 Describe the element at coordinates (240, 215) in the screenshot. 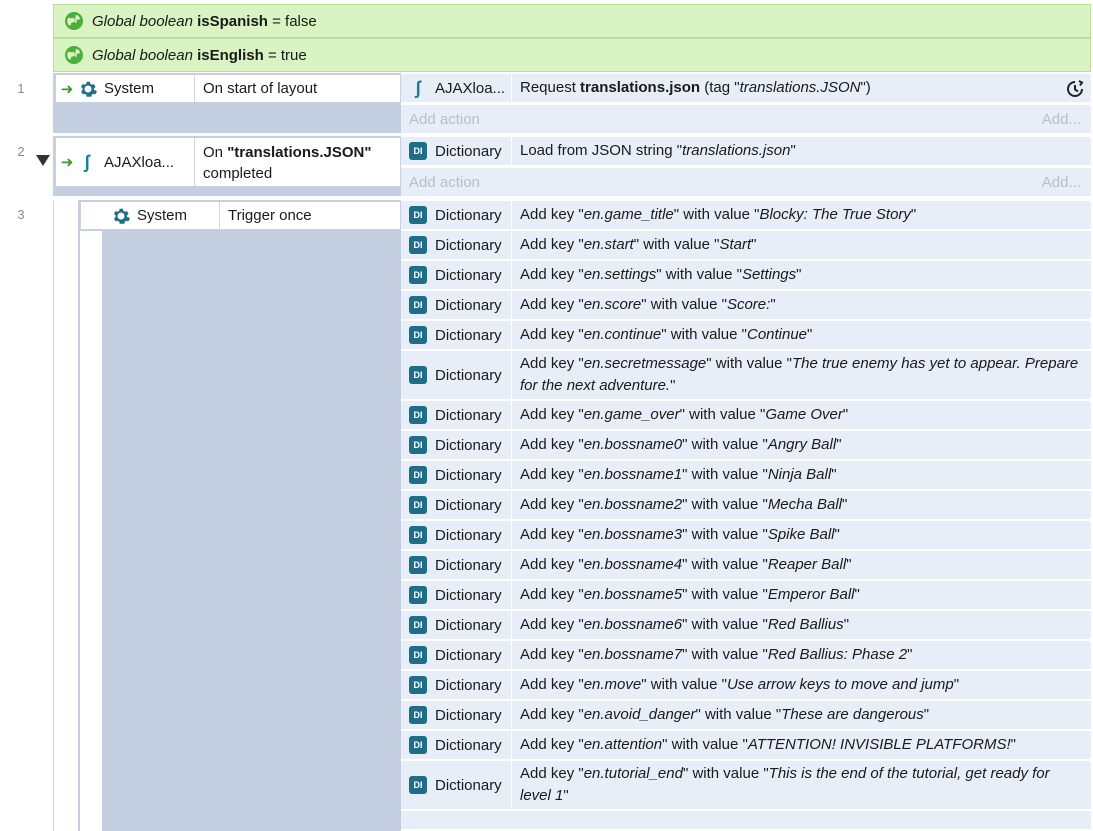

I see `event-3-condition: System Trigger once` at that location.